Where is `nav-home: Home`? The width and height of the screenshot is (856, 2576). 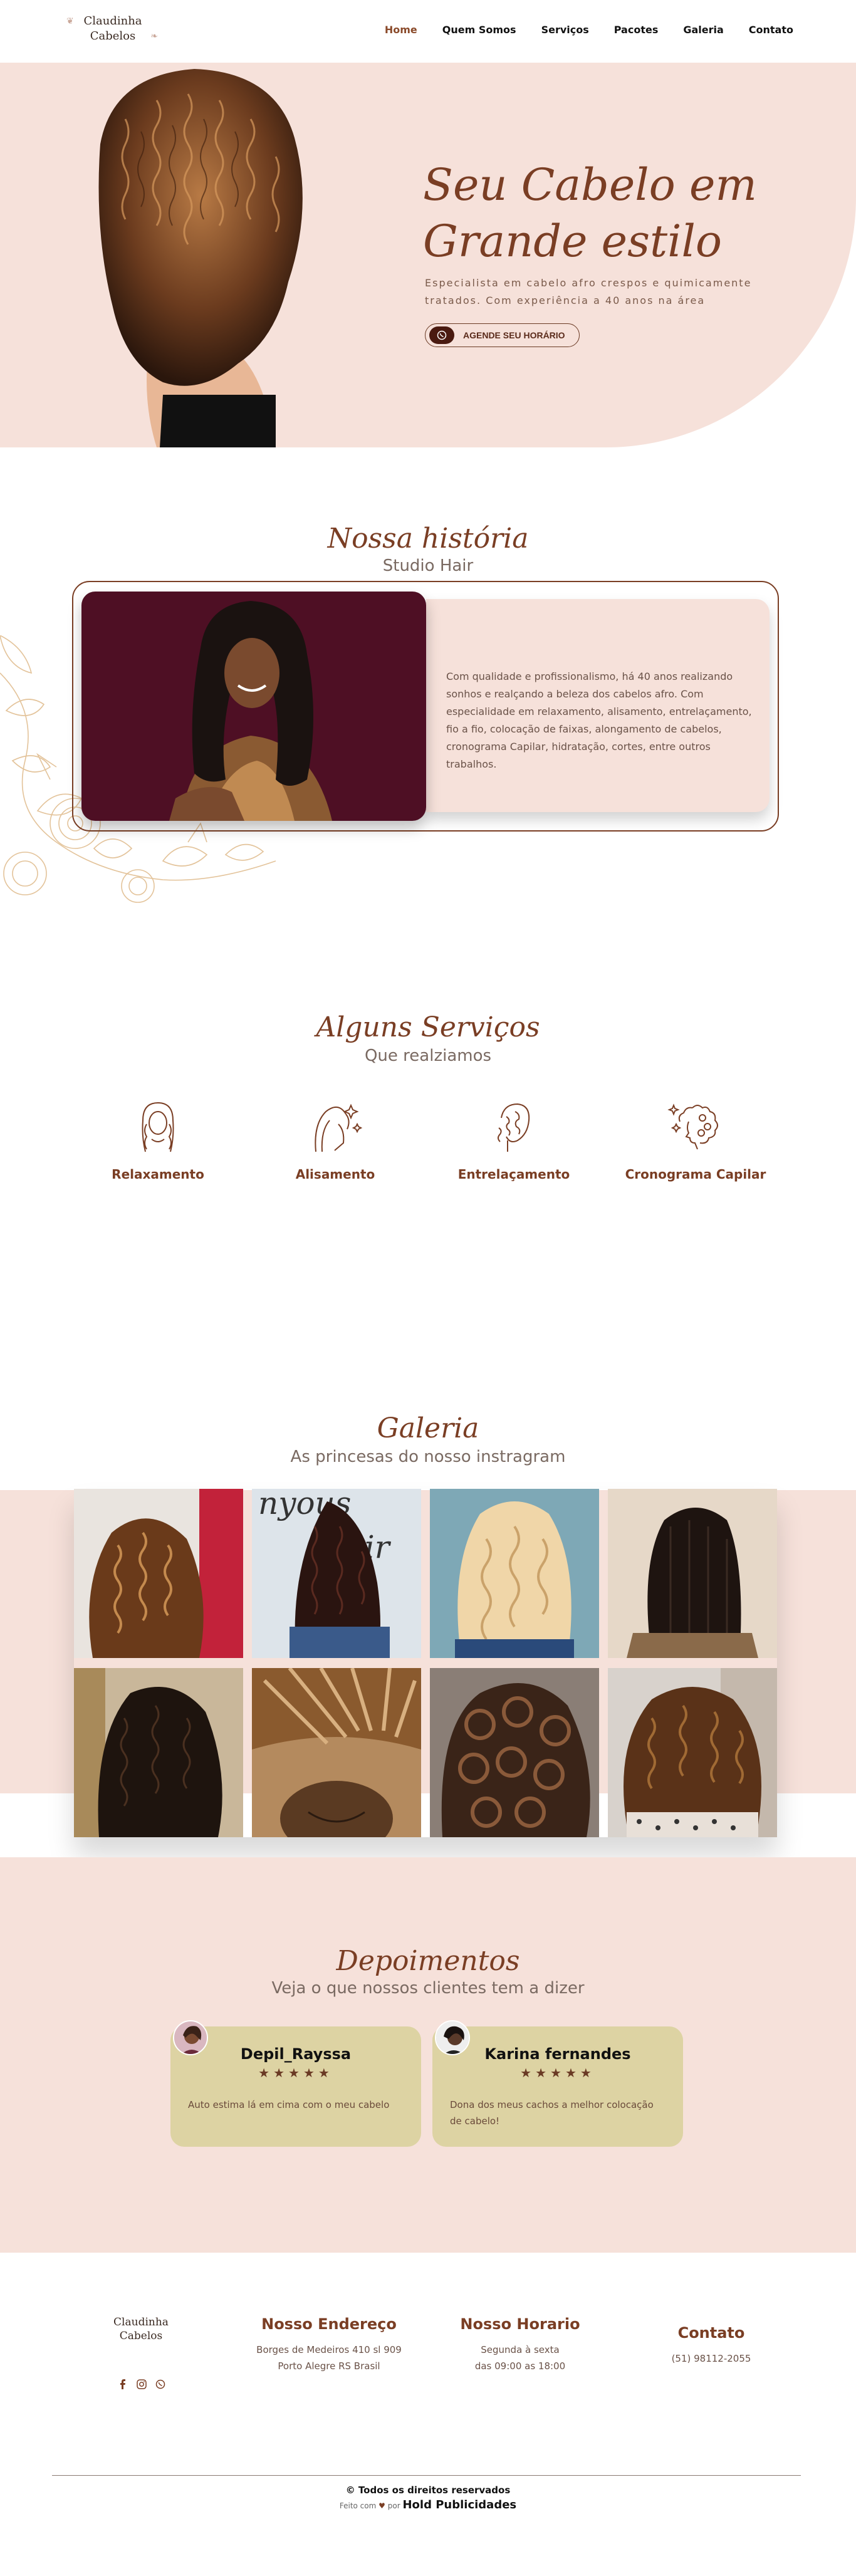
nav-home: Home is located at coordinates (401, 30).